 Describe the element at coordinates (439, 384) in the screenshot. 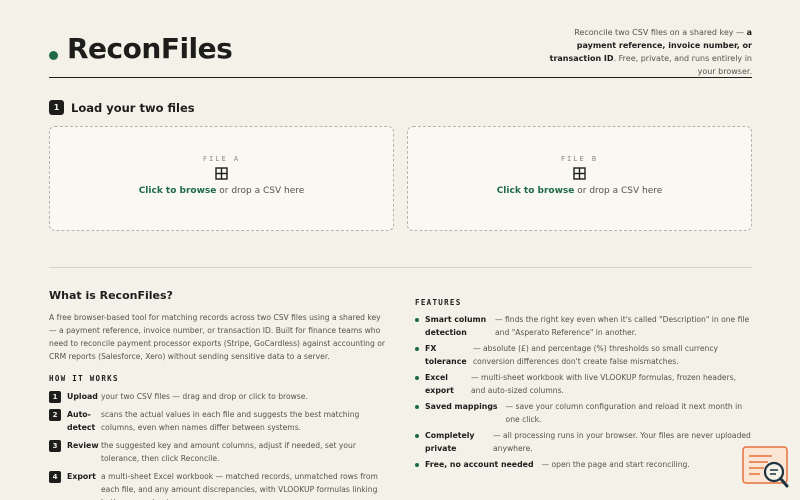

I see `feature-label: Excel export` at that location.